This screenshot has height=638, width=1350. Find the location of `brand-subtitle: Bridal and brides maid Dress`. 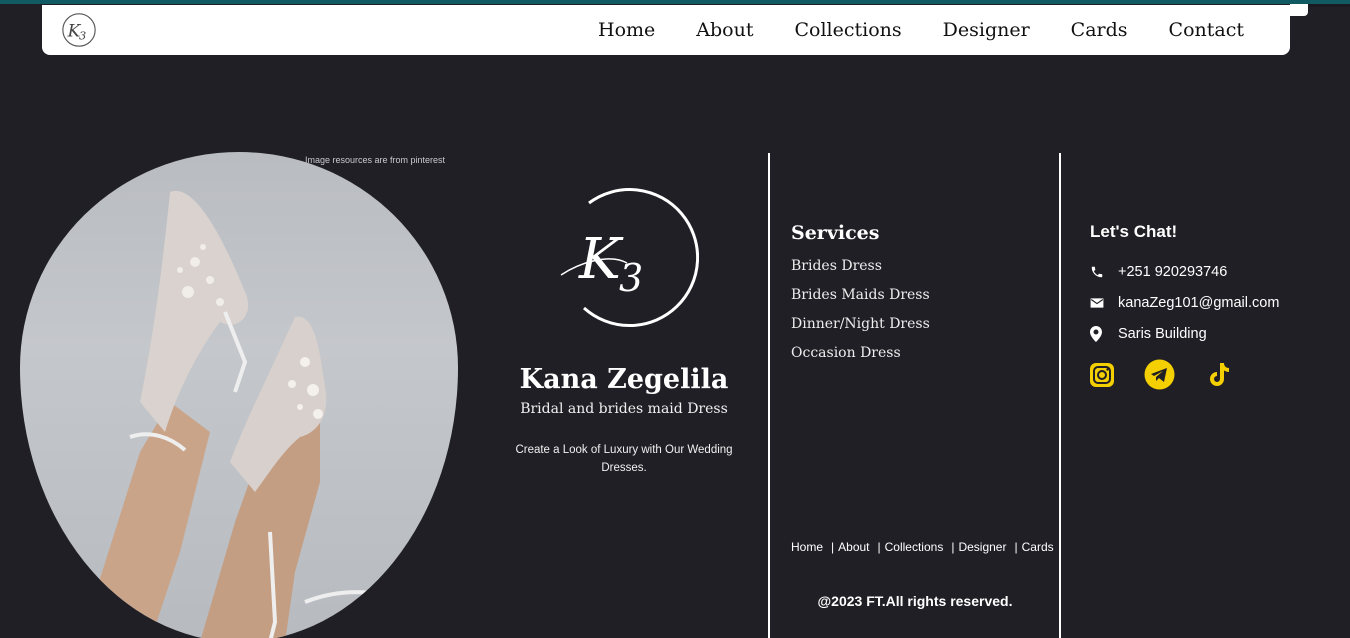

brand-subtitle: Bridal and brides maid Dress is located at coordinates (624, 409).